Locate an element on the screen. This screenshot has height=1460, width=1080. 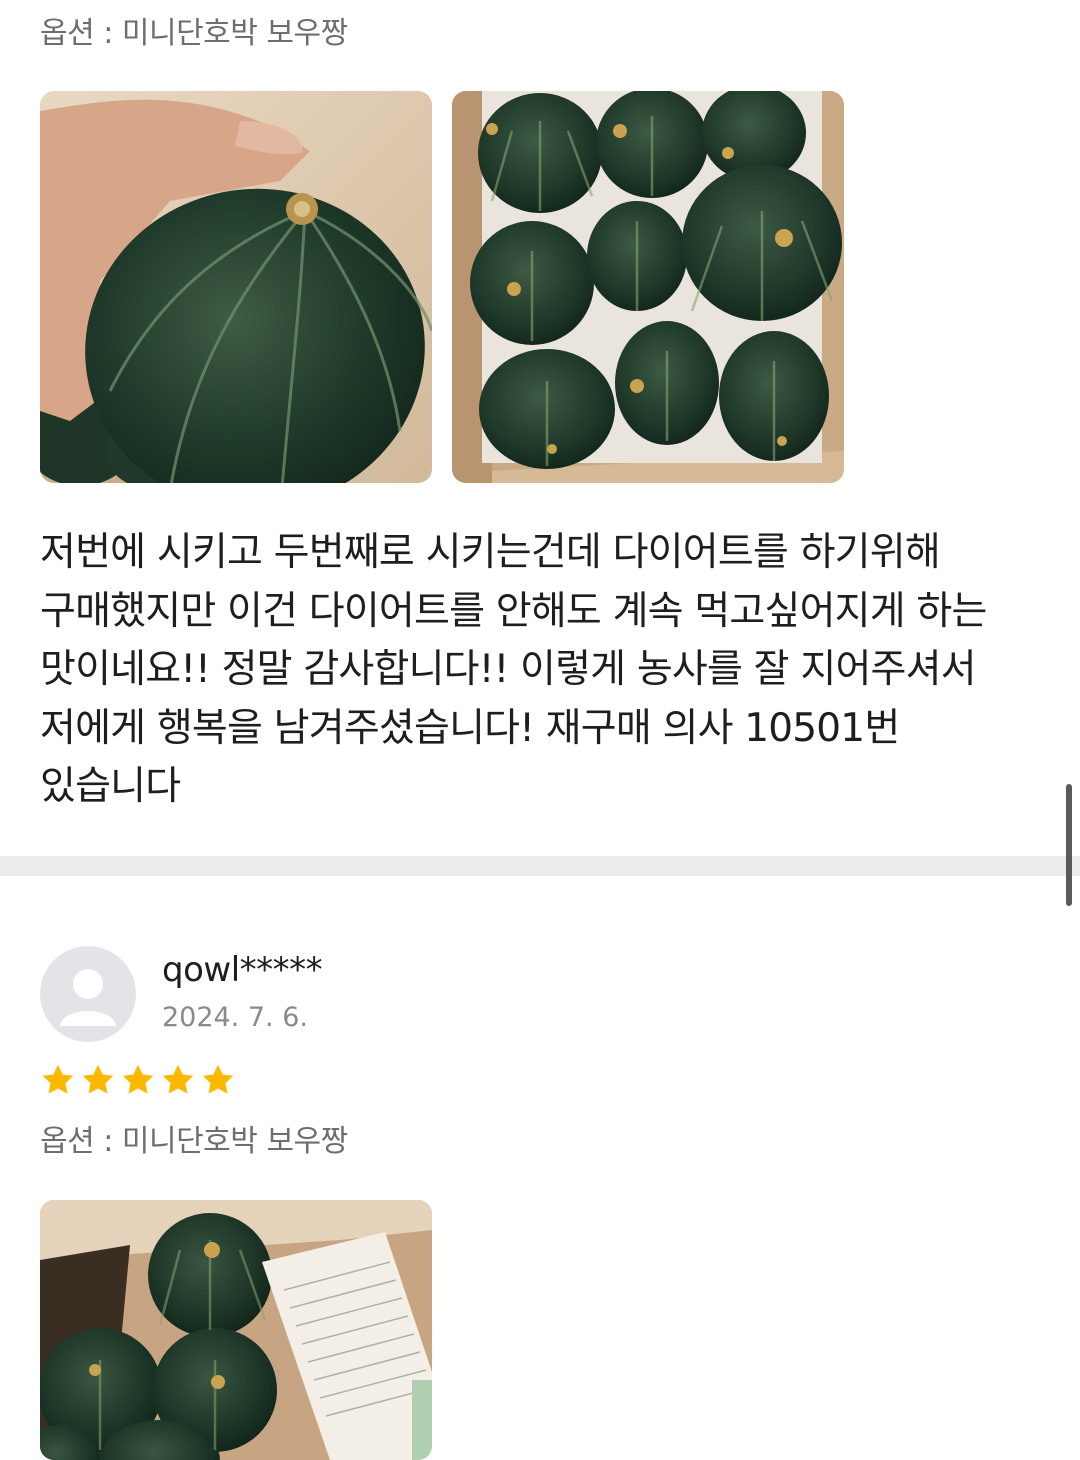
scrollbar is located at coordinates (1069, 845).